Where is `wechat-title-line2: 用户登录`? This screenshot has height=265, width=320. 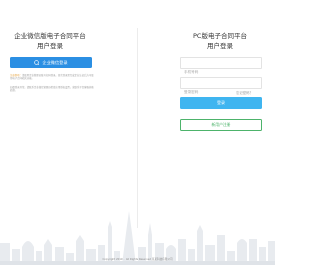
wechat-title-line2: 用户登录 is located at coordinates (50, 46).